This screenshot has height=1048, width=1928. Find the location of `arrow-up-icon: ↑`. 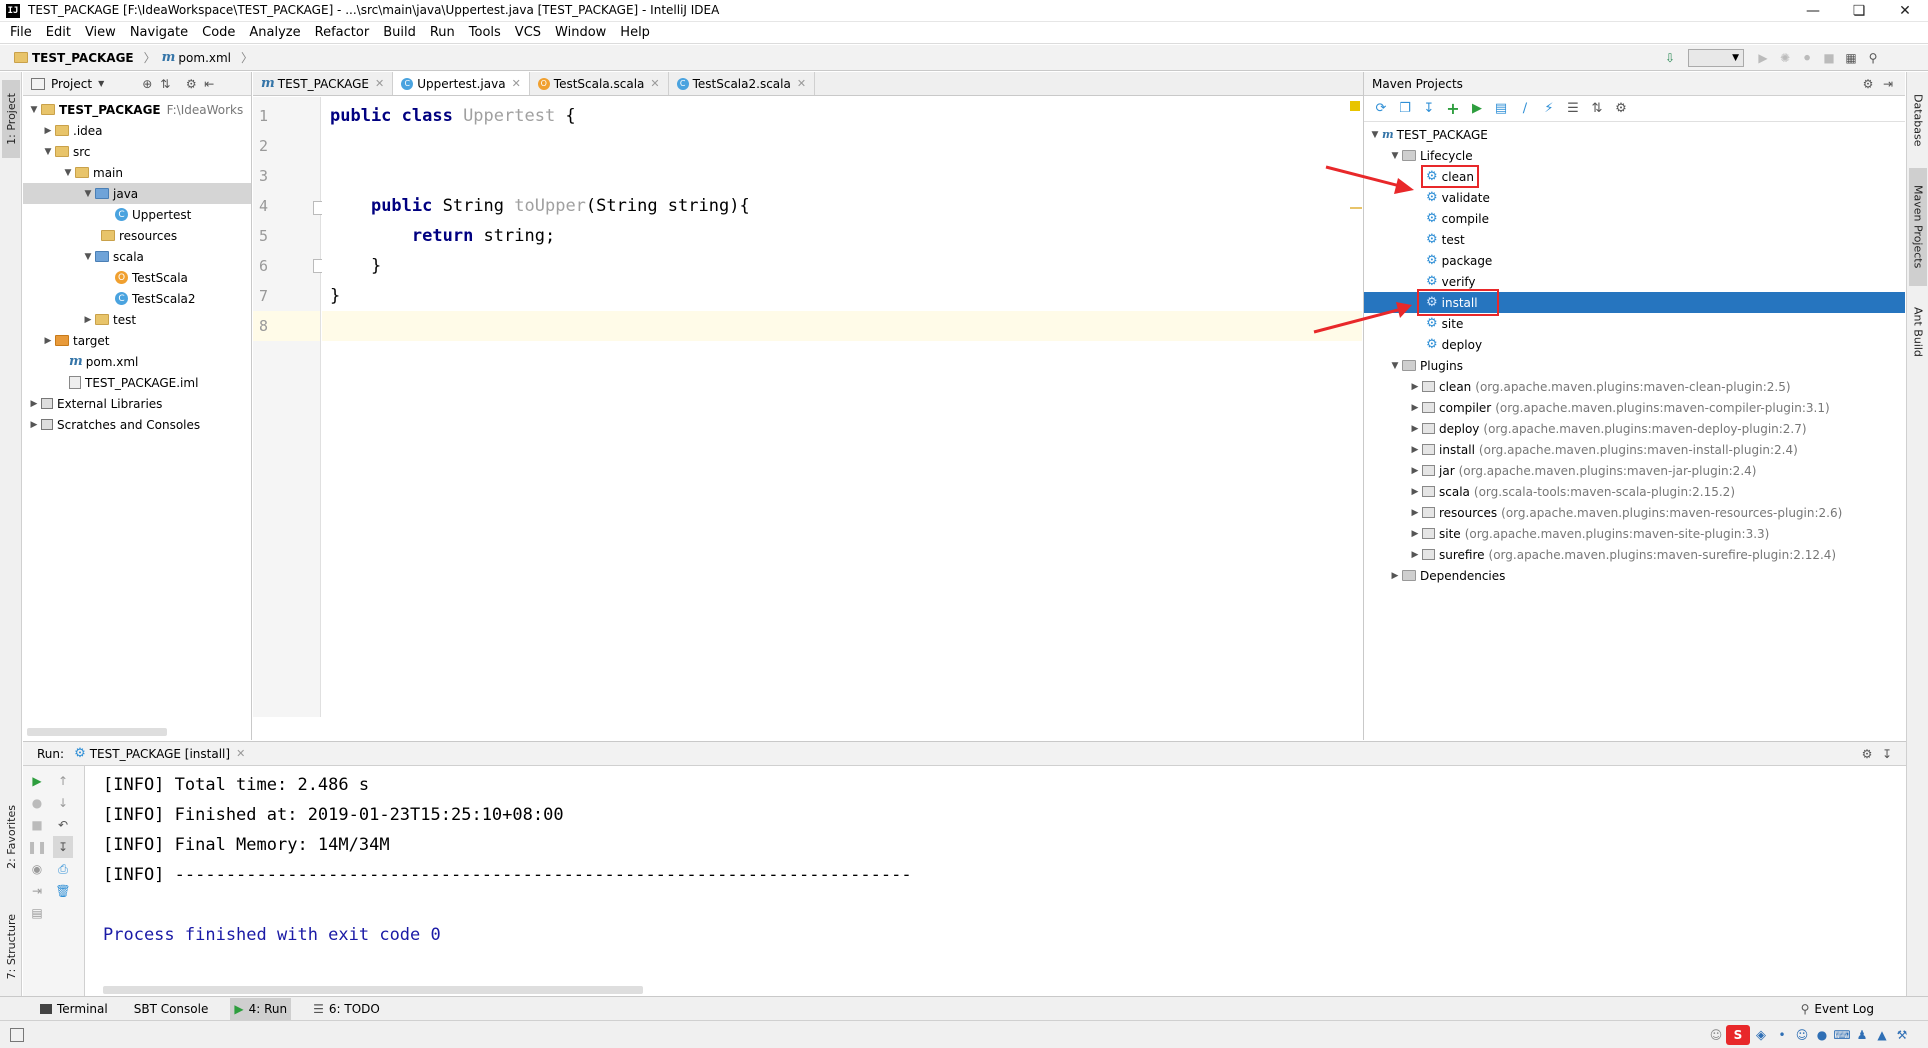

arrow-up-icon: ↑ is located at coordinates (63, 781).